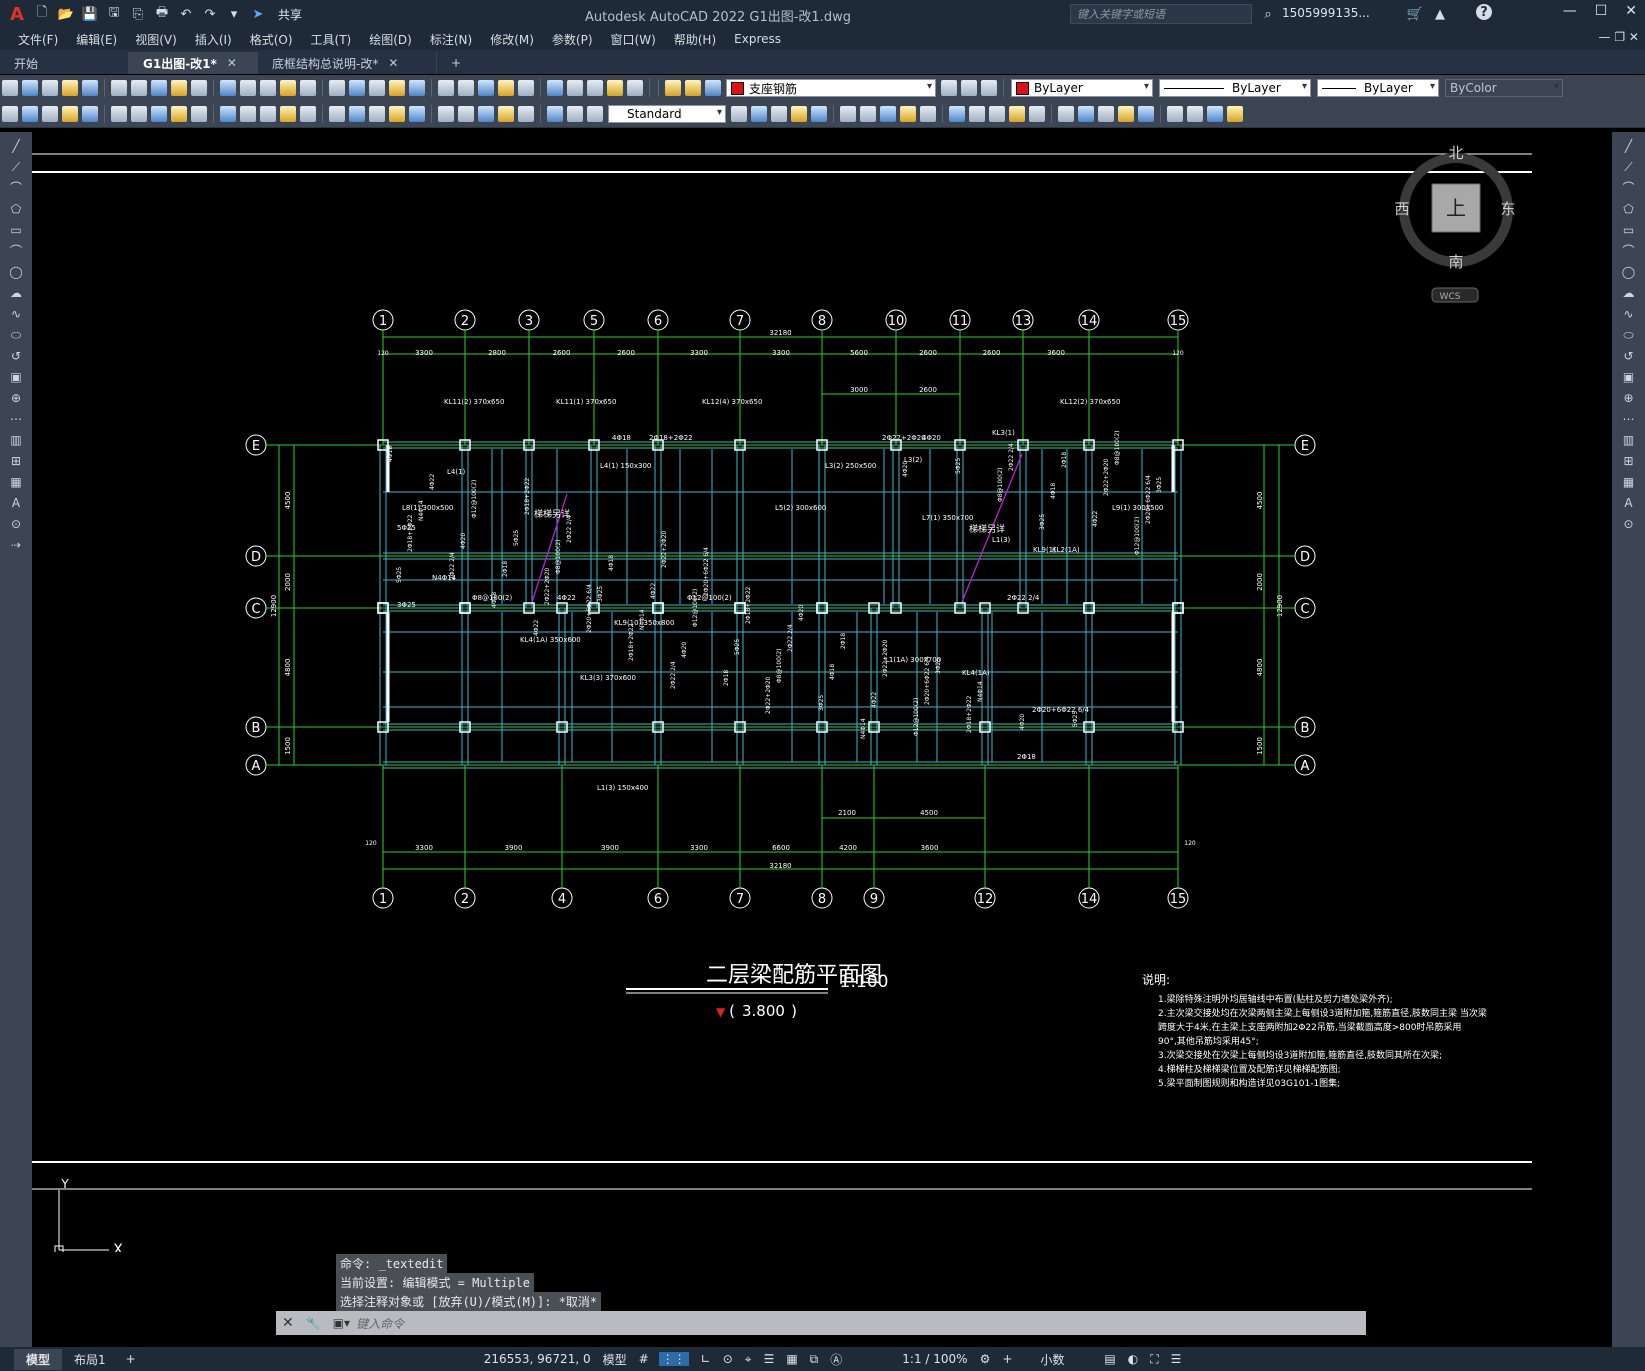 The width and height of the screenshot is (1645, 1371). Describe the element at coordinates (1378, 88) in the screenshot. I see `lineweight-dropdown: ByLayer` at that location.